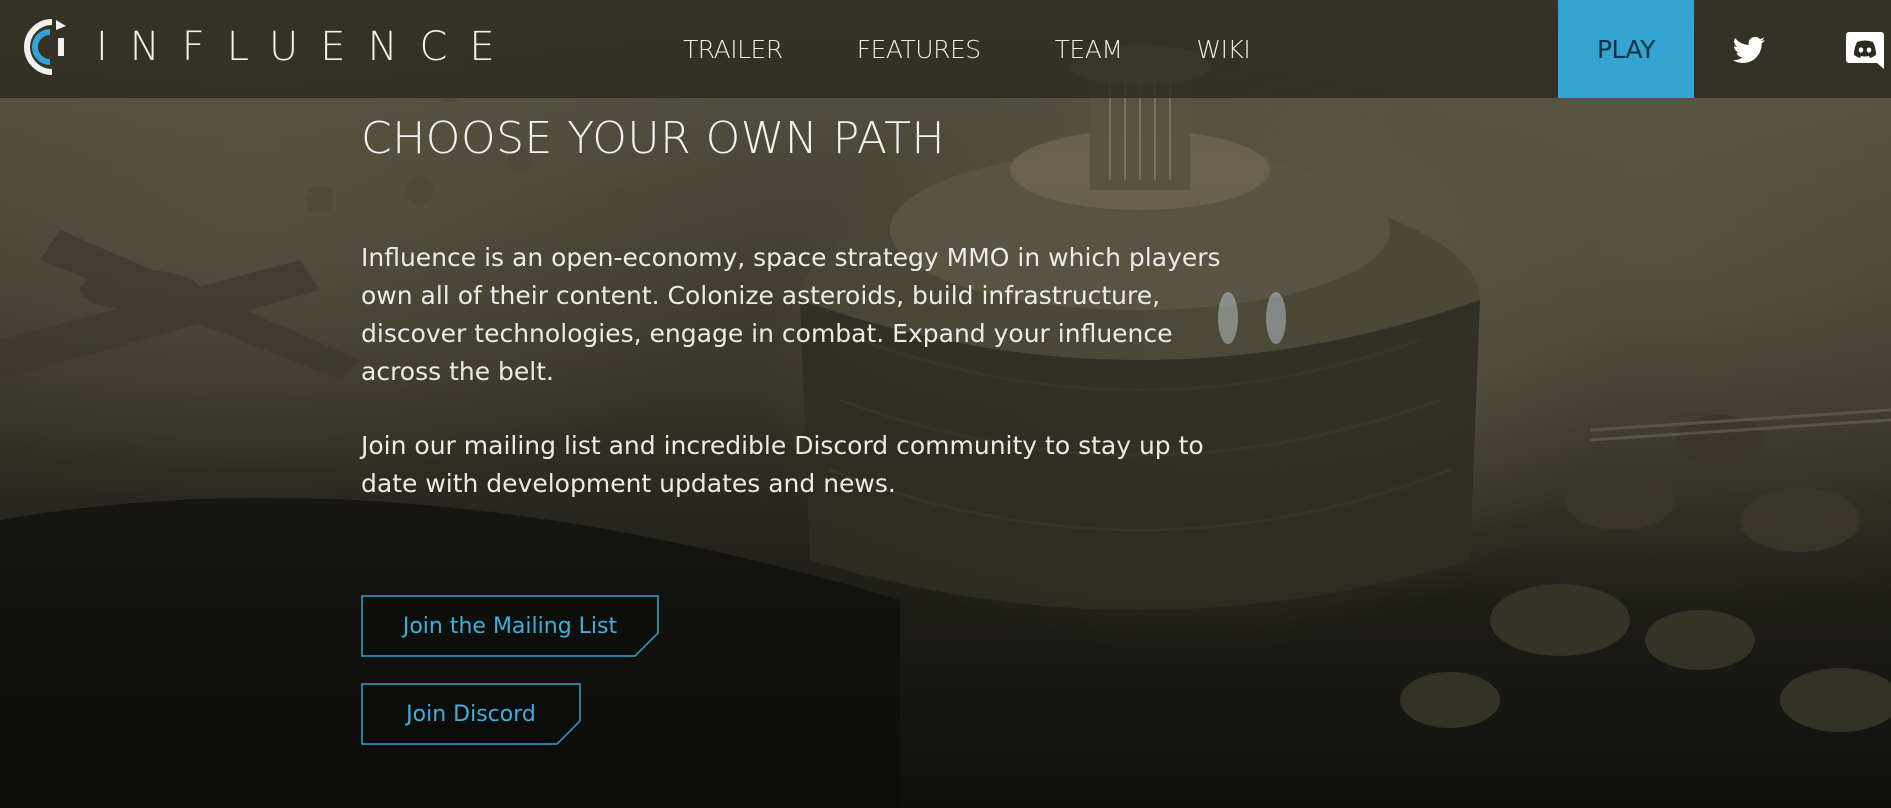 The height and width of the screenshot is (808, 1891). I want to click on influence-logo-icon, so click(45, 47).